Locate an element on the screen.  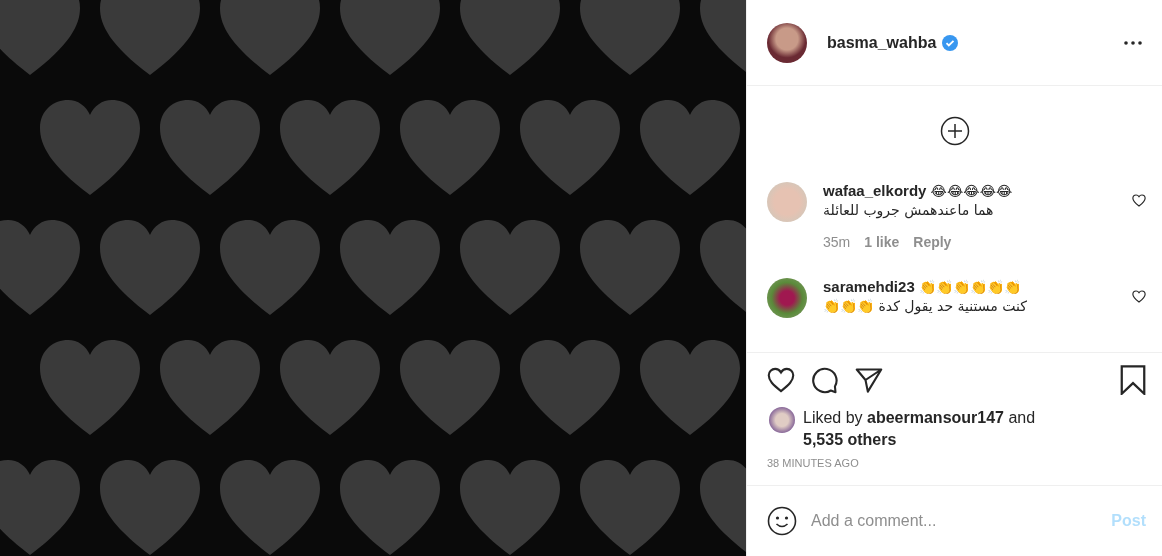
share-icon is located at coordinates (869, 380).